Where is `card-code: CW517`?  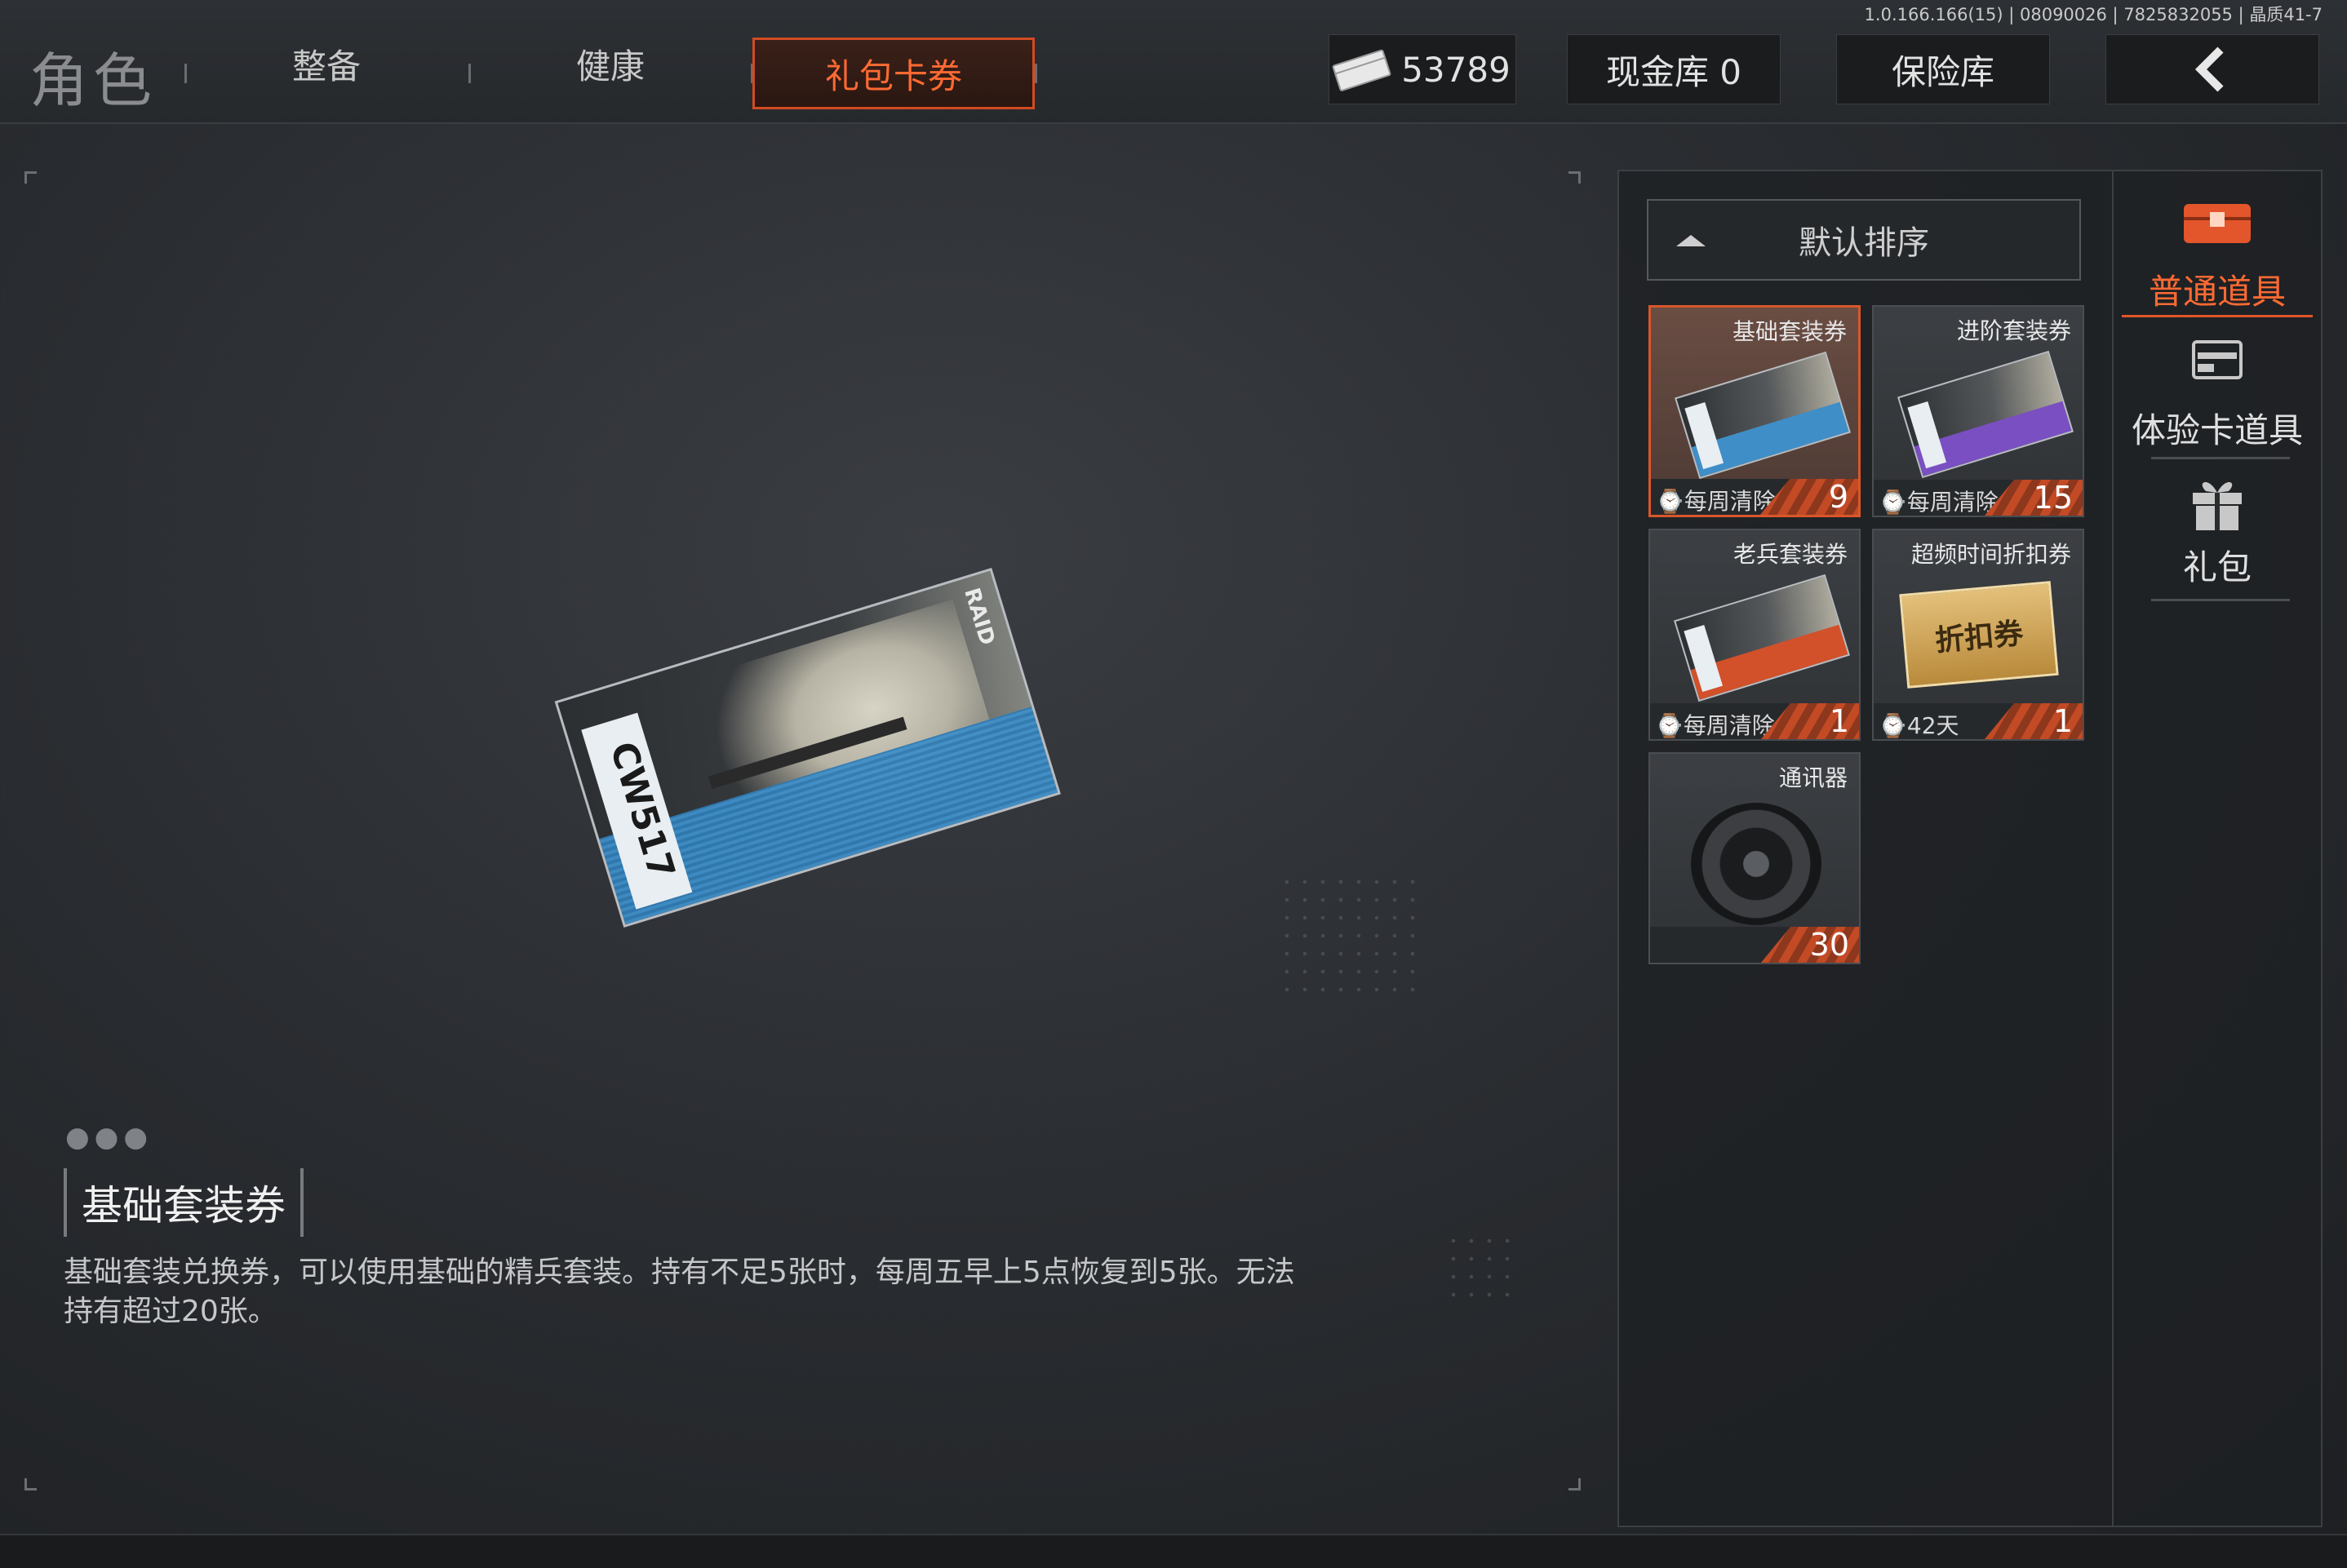 card-code: CW517 is located at coordinates (642, 810).